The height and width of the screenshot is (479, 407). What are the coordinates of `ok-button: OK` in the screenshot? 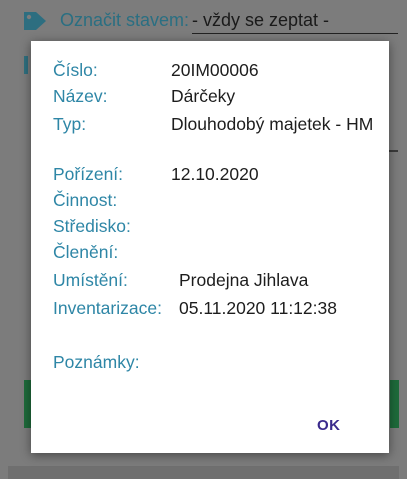 It's located at (329, 425).